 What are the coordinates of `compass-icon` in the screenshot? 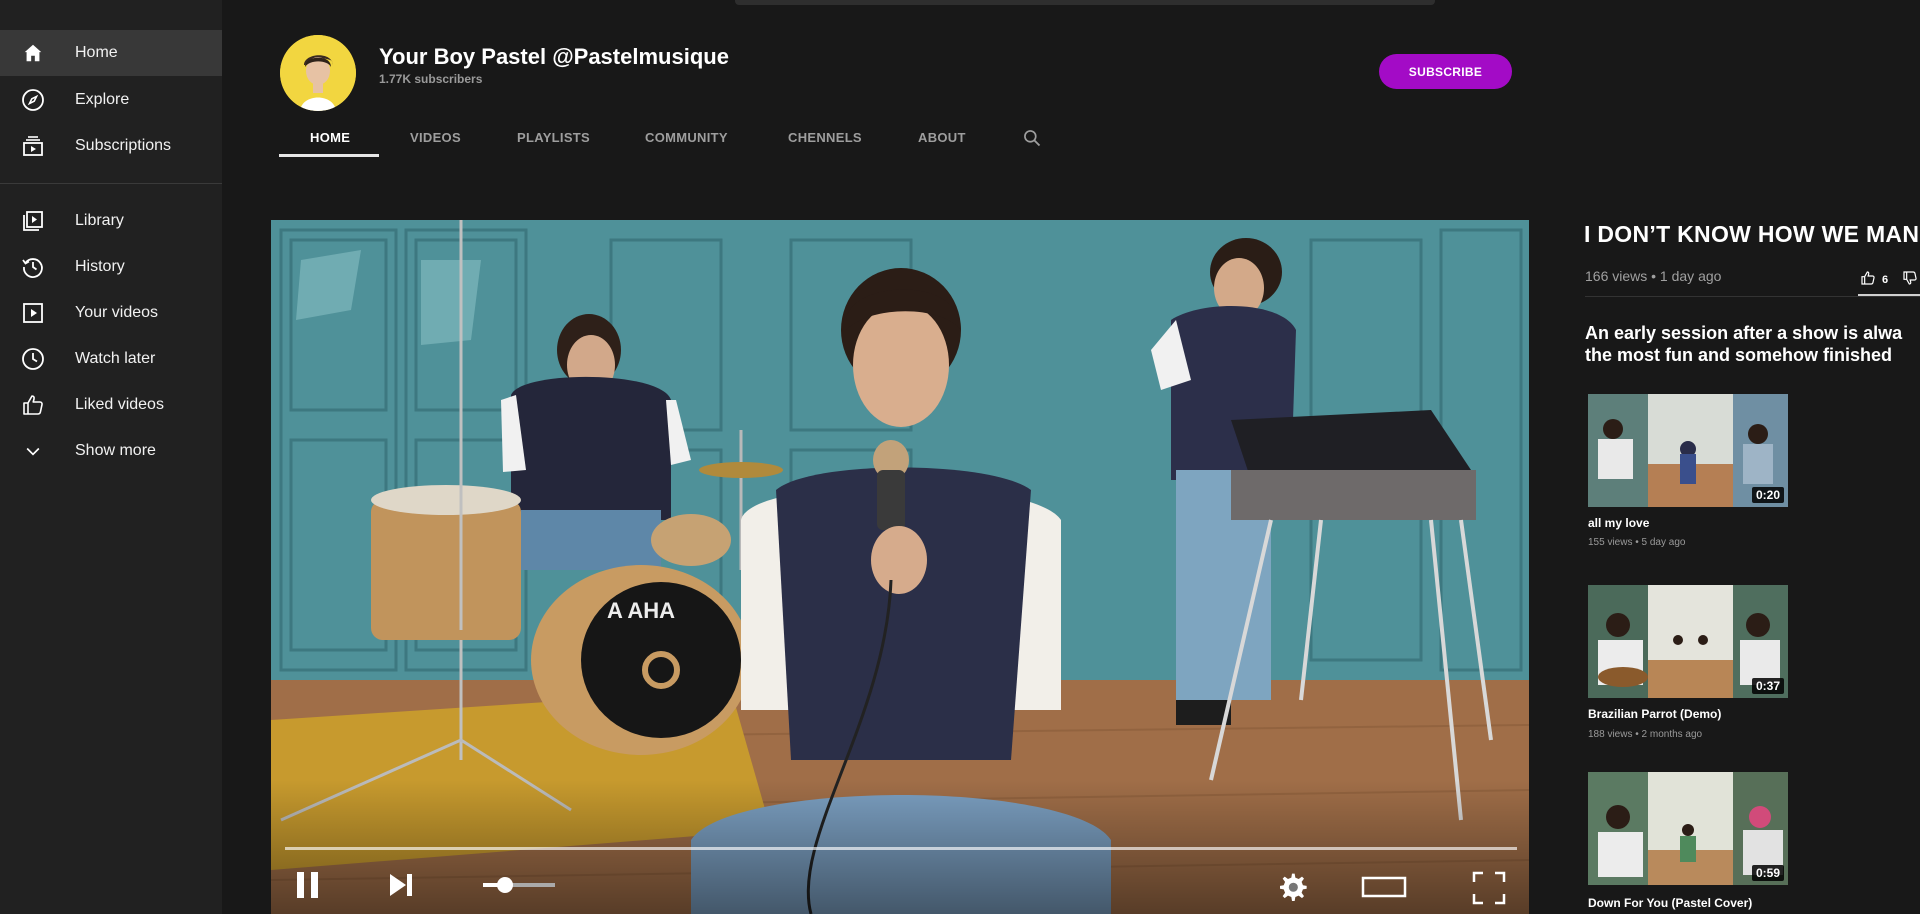 It's located at (33, 100).